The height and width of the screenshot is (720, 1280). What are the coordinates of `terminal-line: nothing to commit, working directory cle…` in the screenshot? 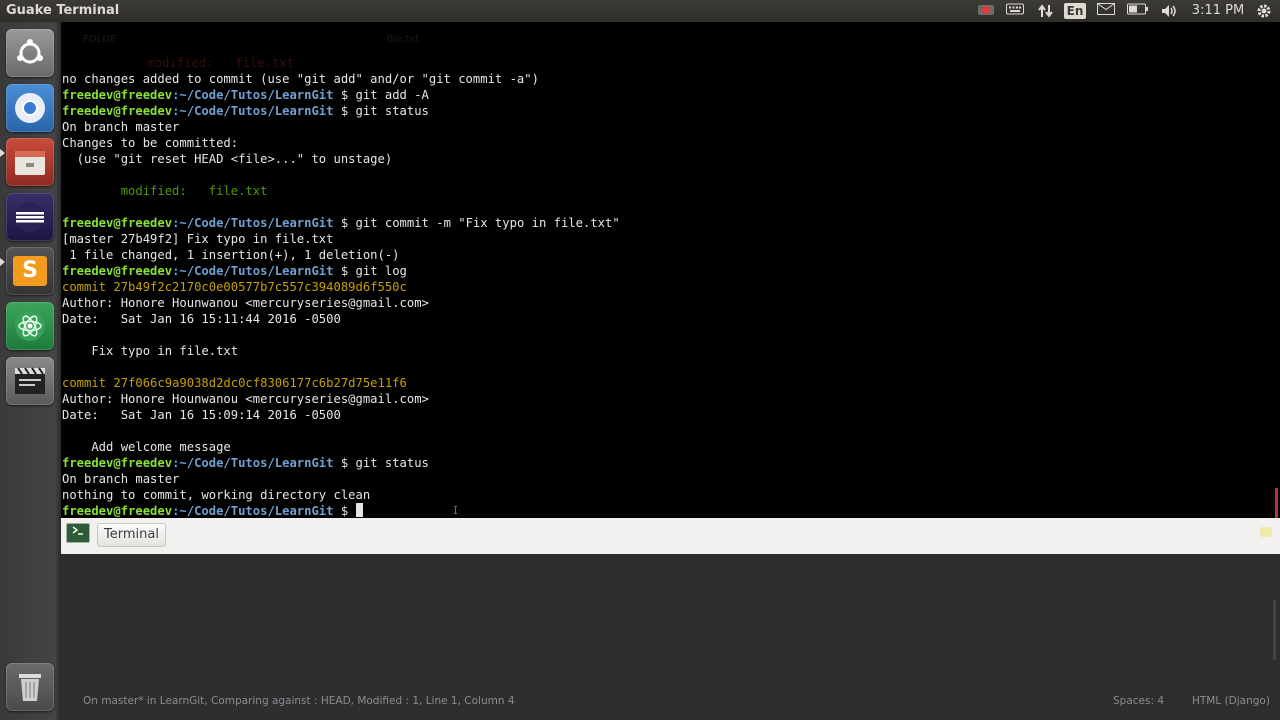 It's located at (216, 495).